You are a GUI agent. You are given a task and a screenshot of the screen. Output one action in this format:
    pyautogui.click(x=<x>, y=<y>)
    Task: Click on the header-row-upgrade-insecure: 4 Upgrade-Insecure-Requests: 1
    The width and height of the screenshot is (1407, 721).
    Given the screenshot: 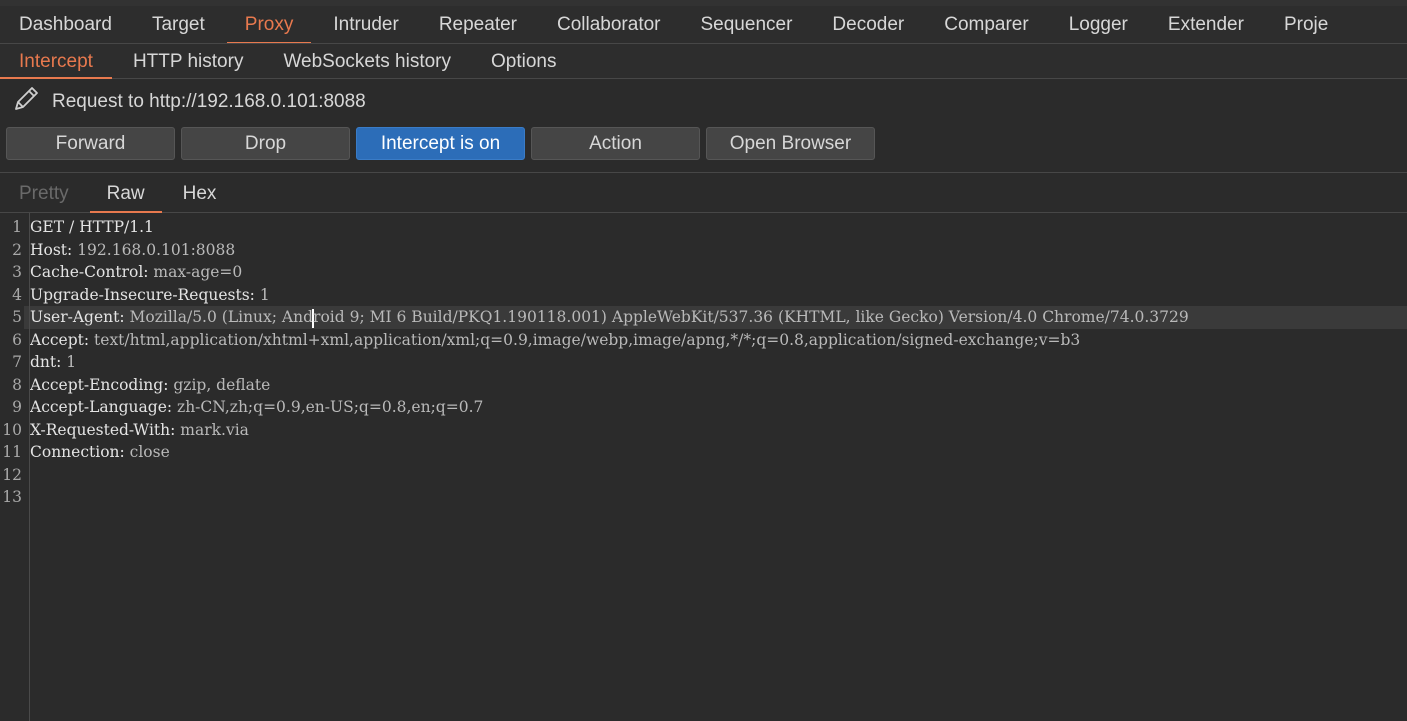 What is the action you would take?
    pyautogui.click(x=703, y=295)
    